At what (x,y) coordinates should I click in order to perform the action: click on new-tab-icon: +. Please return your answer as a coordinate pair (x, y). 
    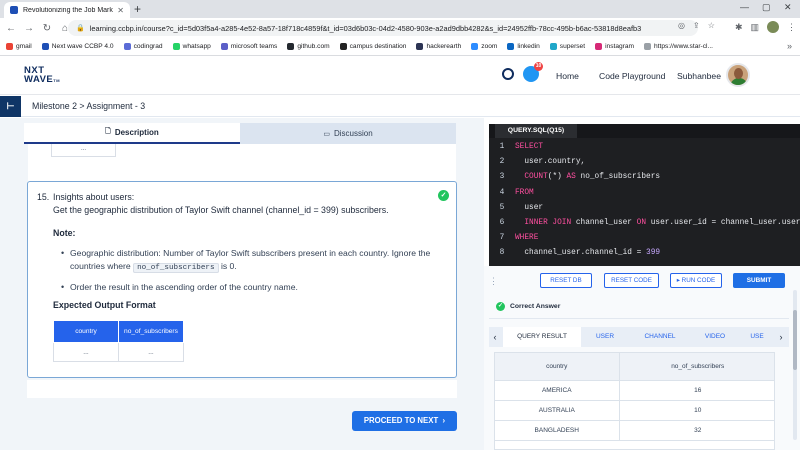
    Looking at the image, I should click on (137, 9).